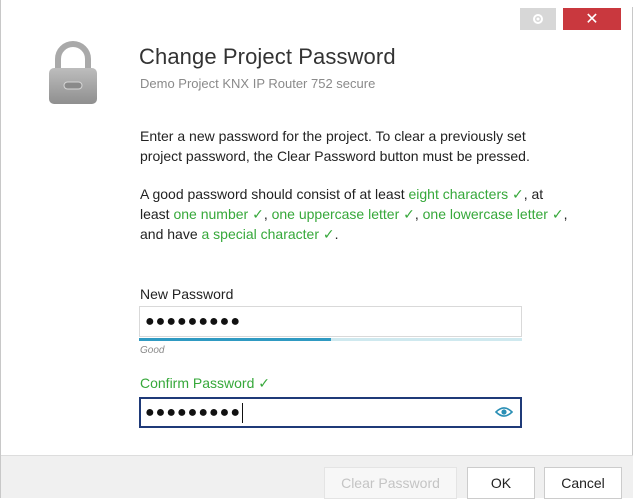 The width and height of the screenshot is (633, 499). I want to click on settings-button, so click(538, 19).